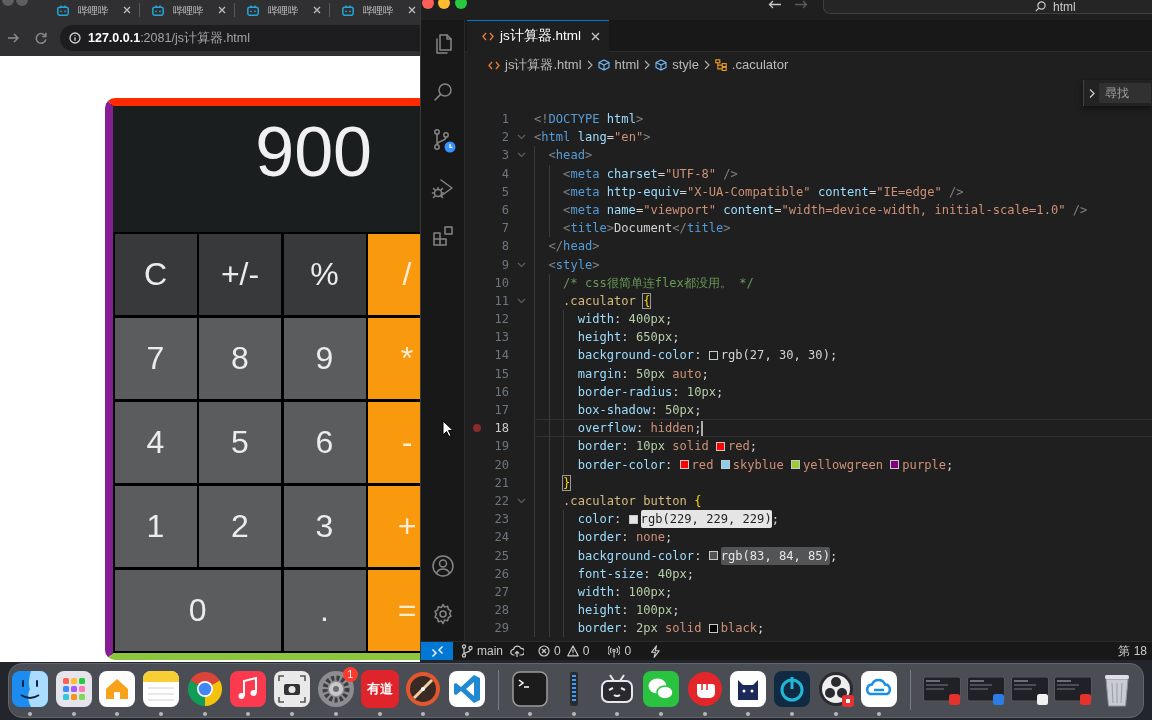 This screenshot has width=1152, height=720. What do you see at coordinates (501, 356) in the screenshot?
I see `line-number: 14` at bounding box center [501, 356].